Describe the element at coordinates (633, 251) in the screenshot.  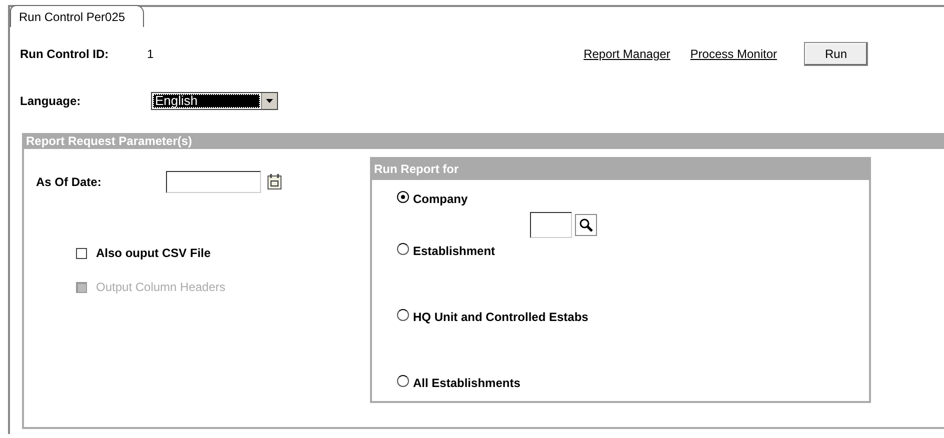
I see `radio-option: Establishment` at that location.